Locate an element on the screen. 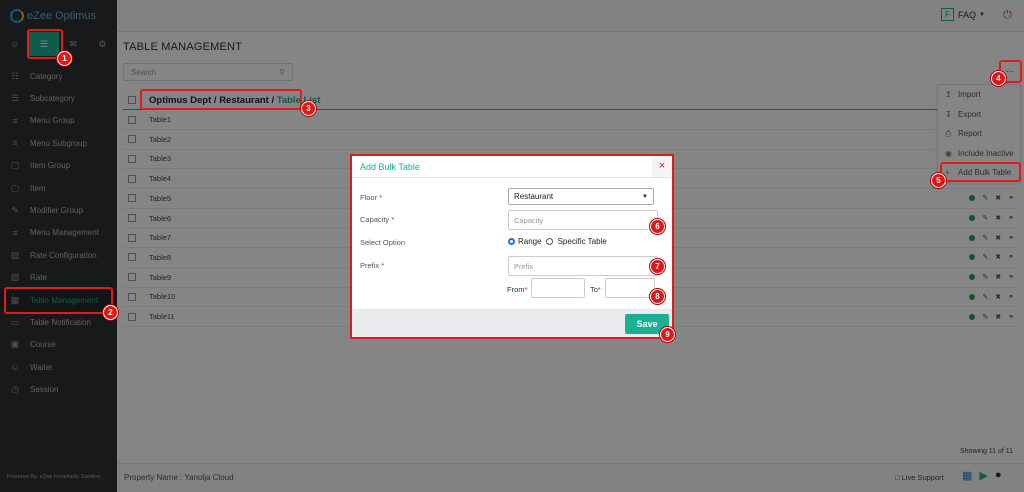  specific-table-radio is located at coordinates (549, 241).